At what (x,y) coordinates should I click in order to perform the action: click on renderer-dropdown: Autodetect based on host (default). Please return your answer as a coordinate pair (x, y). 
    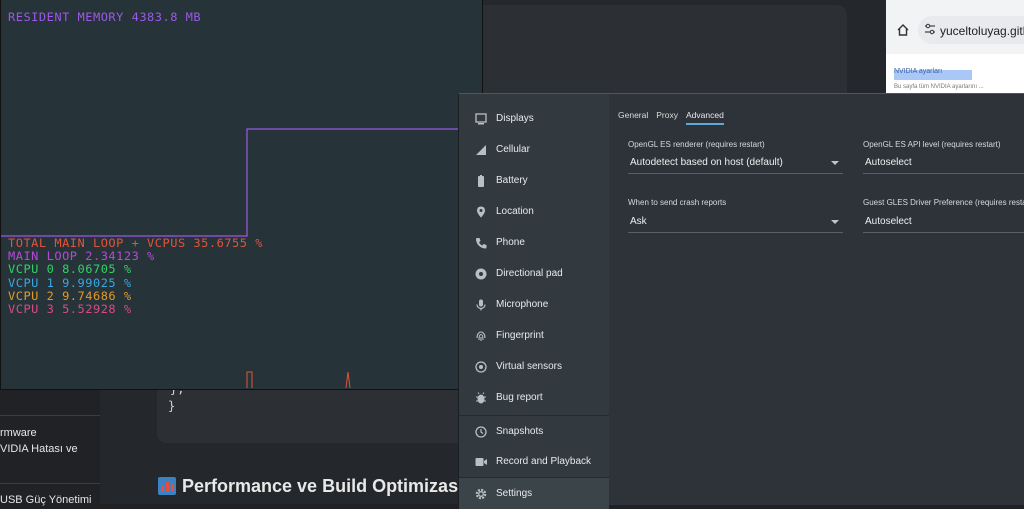
    Looking at the image, I should click on (735, 162).